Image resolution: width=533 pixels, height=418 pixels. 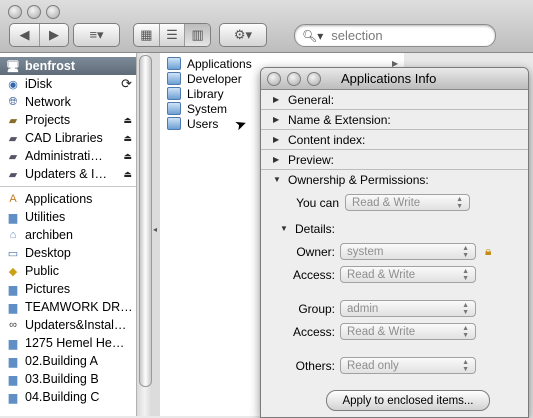 What do you see at coordinates (219, 63) in the screenshot?
I see `column-item-label: Applications` at bounding box center [219, 63].